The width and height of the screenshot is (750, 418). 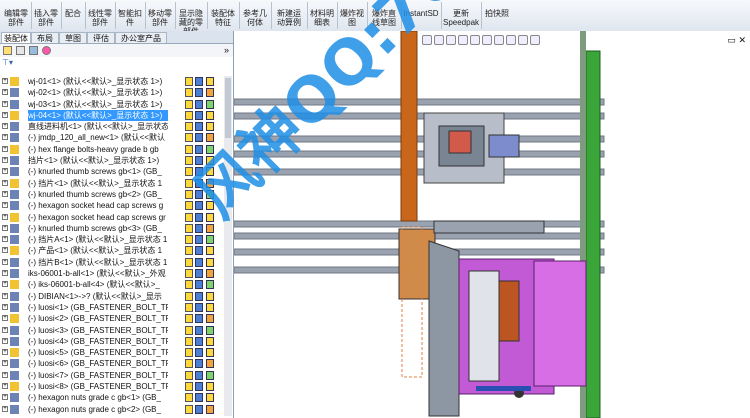 I want to click on ribbon-button-0: 编辑零 部件, so click(x=16, y=15).